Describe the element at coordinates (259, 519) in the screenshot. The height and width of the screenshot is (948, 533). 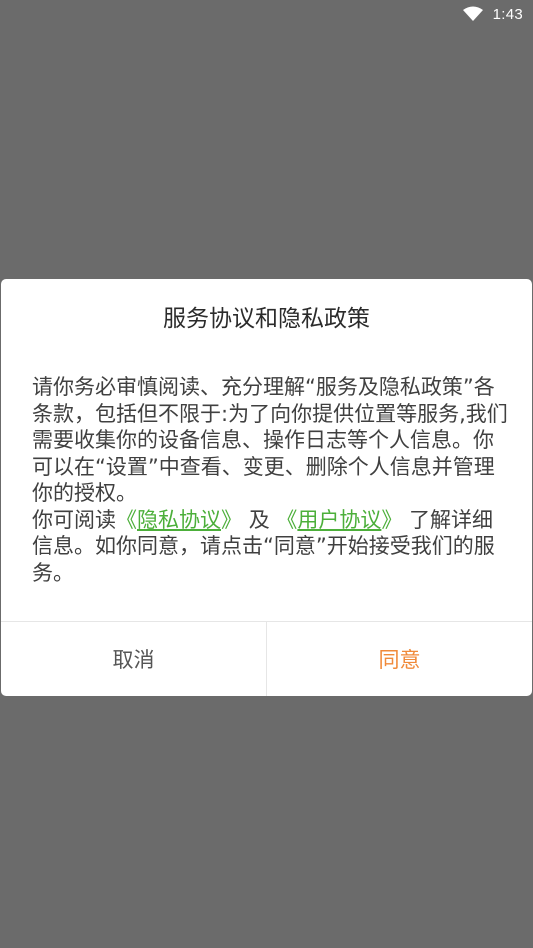
I see `and-text: 及` at that location.